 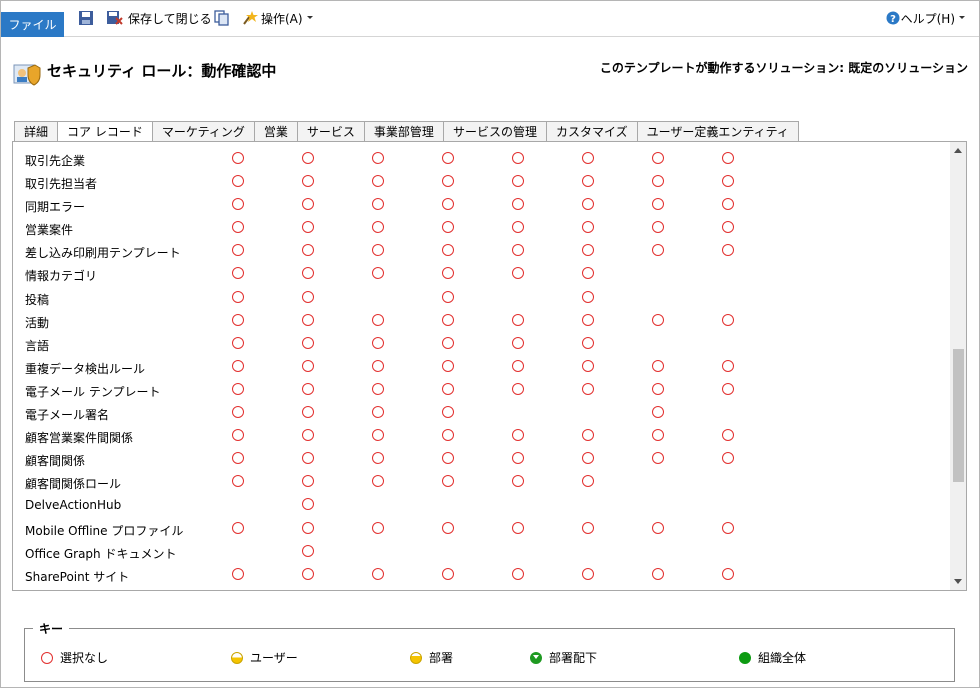 I want to click on save-button, so click(x=86, y=18).